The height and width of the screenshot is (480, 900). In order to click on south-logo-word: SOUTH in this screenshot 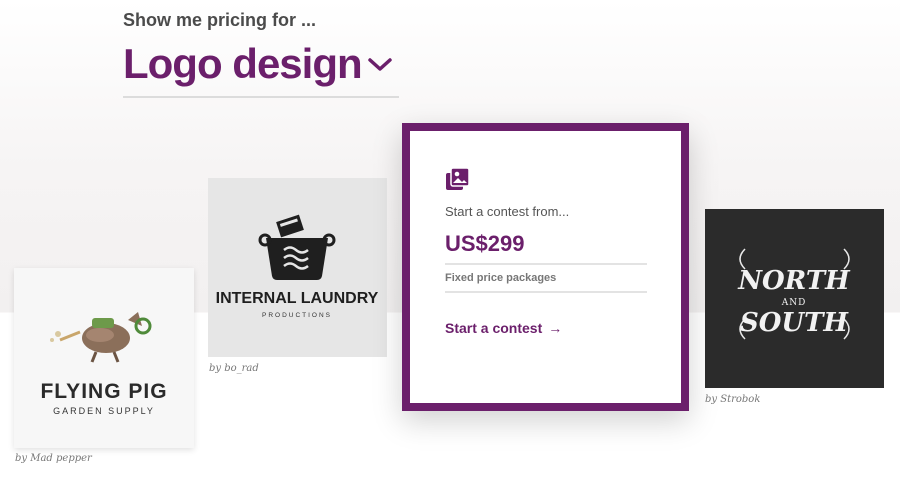, I will do `click(794, 323)`.